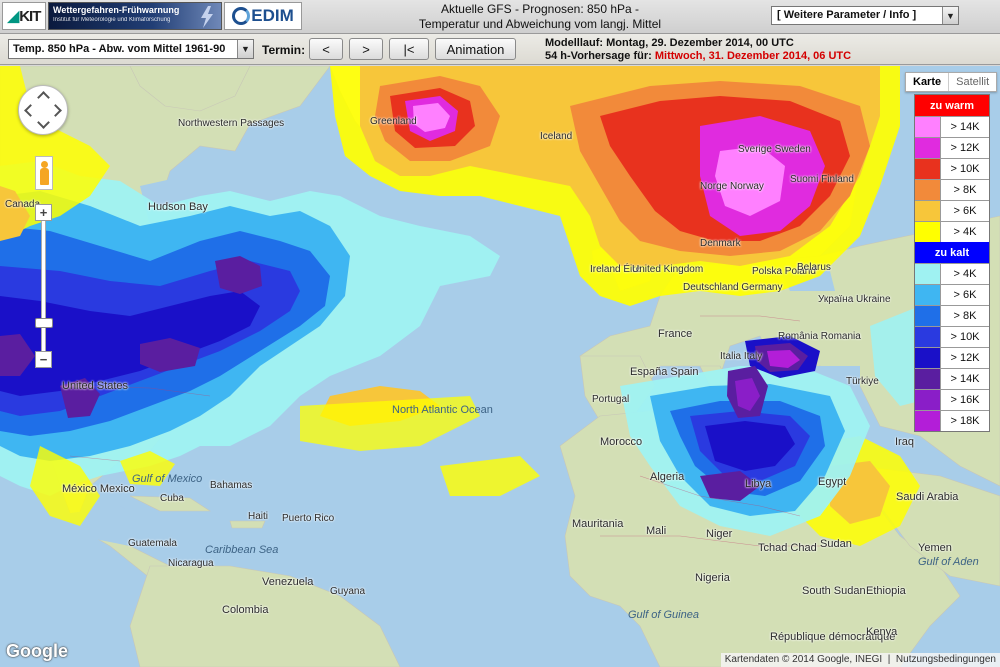  I want to click on legend-row-warm-0: > 14K, so click(952, 126).